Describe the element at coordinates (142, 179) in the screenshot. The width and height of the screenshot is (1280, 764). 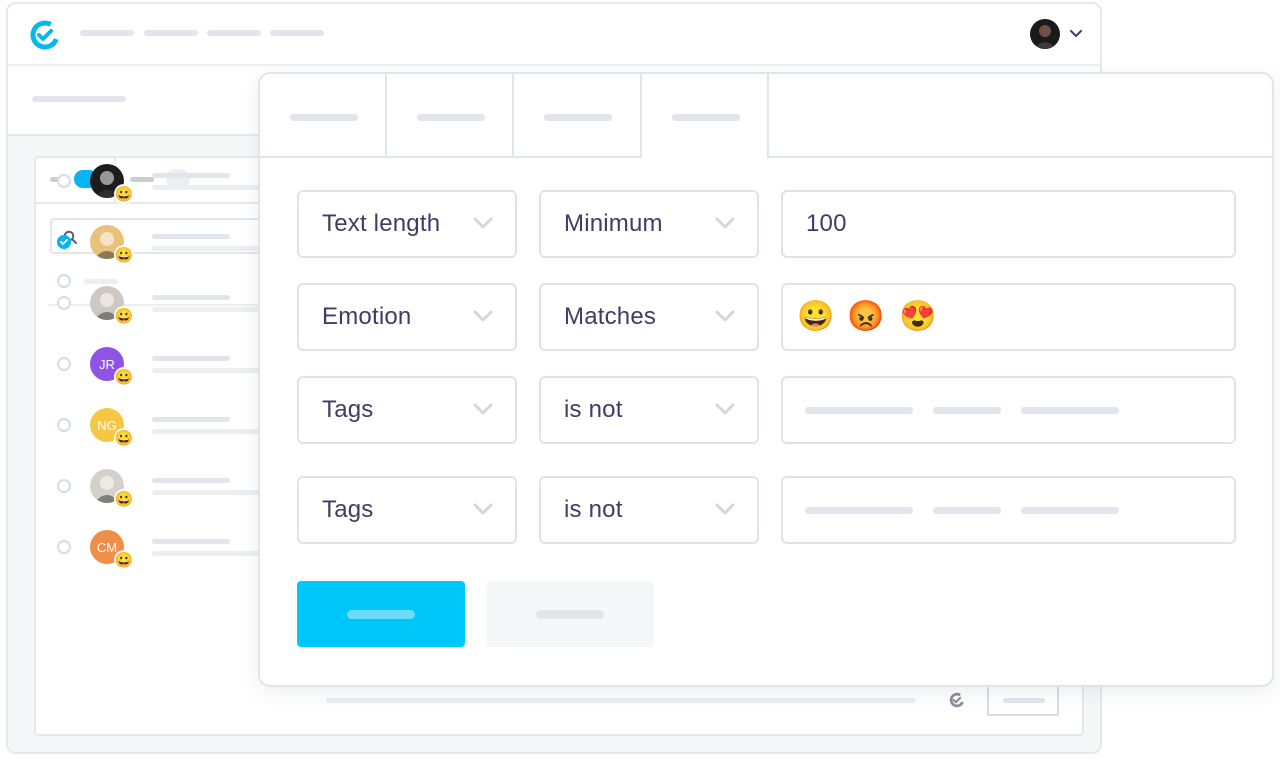
I see `panel-tab-inactive` at that location.